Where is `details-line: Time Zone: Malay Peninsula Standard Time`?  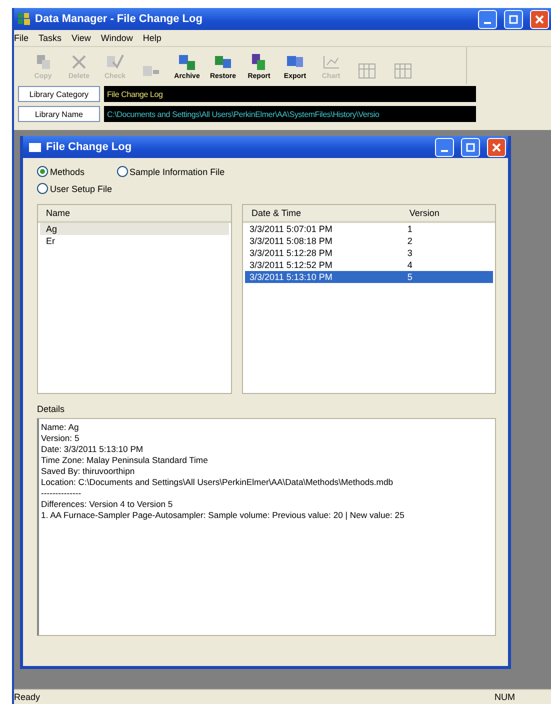
details-line: Time Zone: Malay Peninsula Standard Time is located at coordinates (125, 460).